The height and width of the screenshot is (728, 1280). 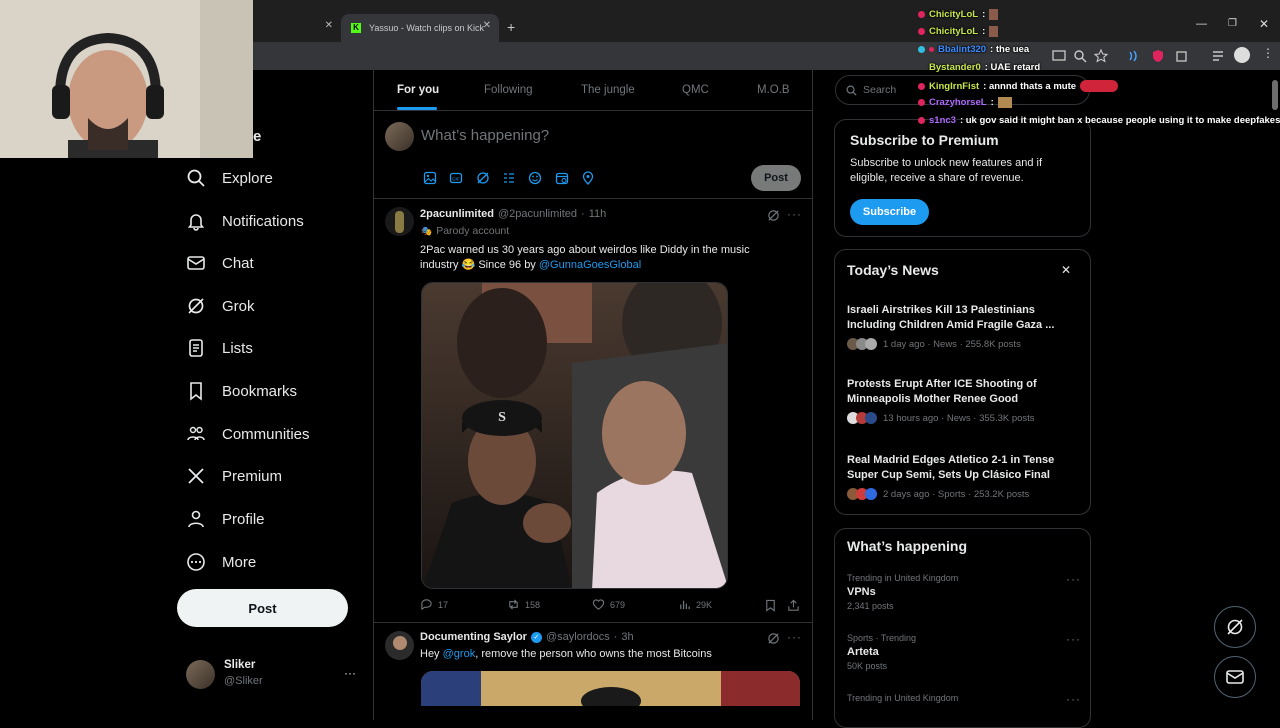 I want to click on grok-icon, so click(x=1235, y=627).